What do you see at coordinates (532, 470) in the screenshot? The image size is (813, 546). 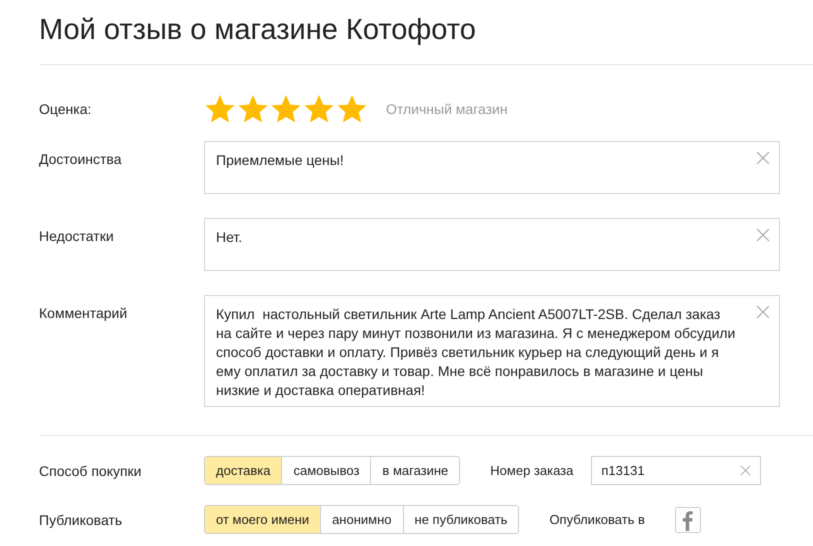 I see `field-label: Номер заказа` at bounding box center [532, 470].